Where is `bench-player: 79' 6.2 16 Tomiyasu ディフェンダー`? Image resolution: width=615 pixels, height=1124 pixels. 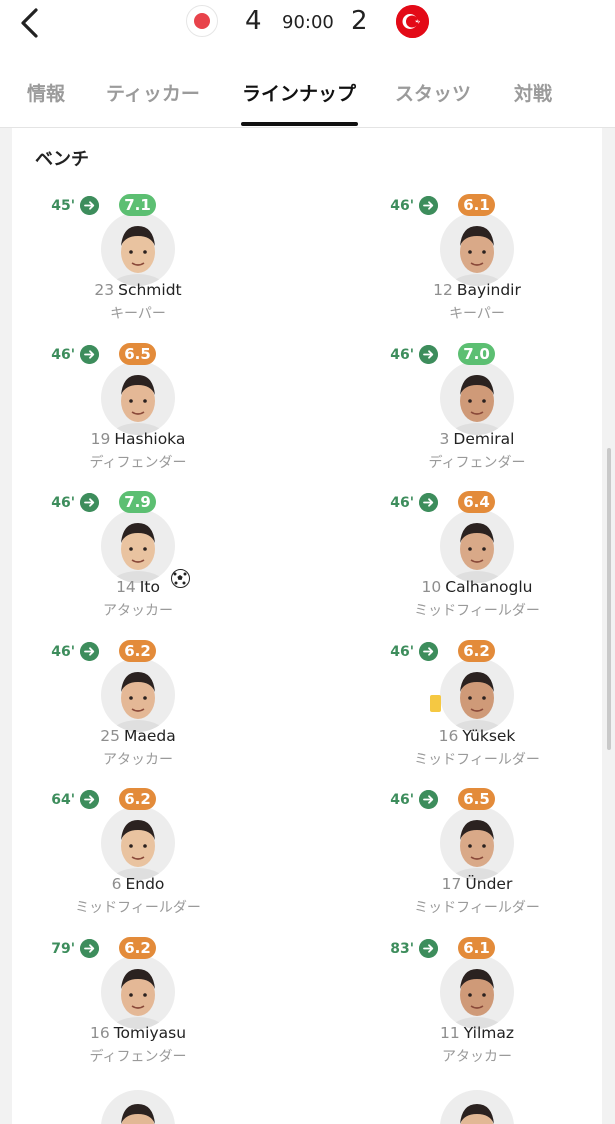 bench-player: 79' 6.2 16 Tomiyasu ディフェンダー is located at coordinates (138, 999).